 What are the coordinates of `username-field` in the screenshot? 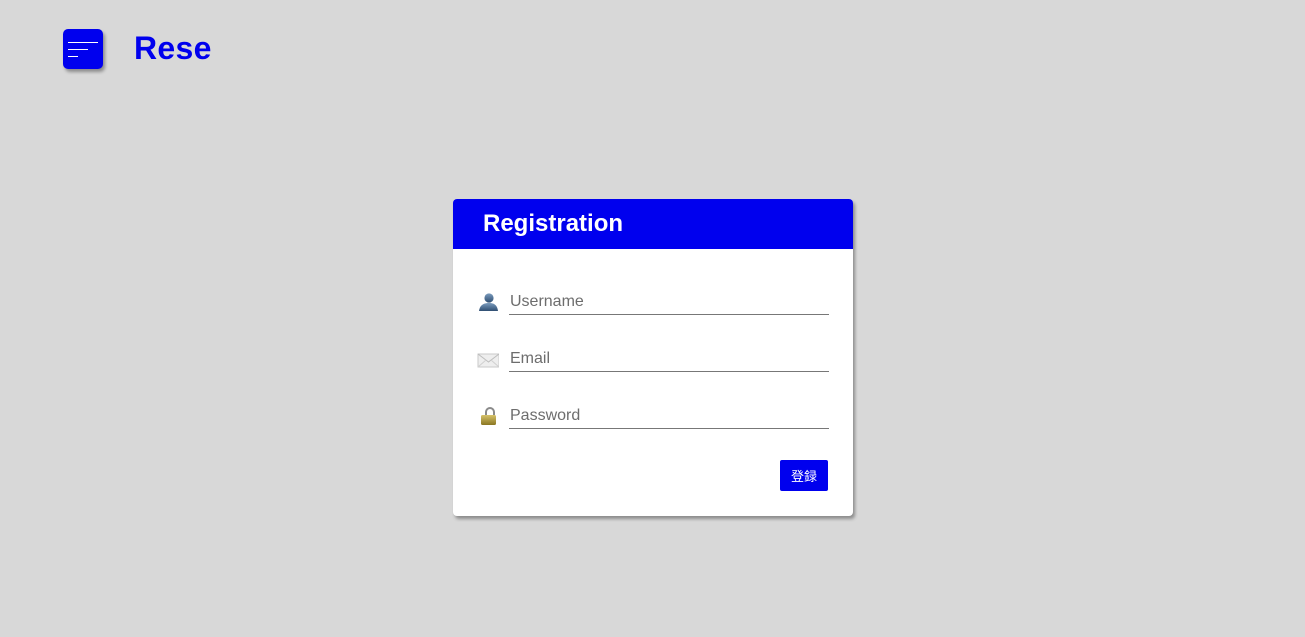 It's located at (653, 303).